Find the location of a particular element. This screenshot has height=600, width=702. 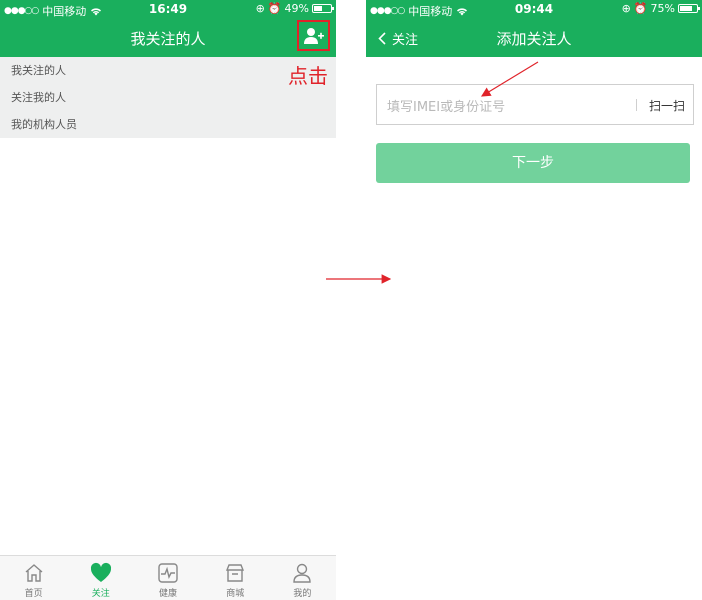

heart-icon is located at coordinates (100, 572).